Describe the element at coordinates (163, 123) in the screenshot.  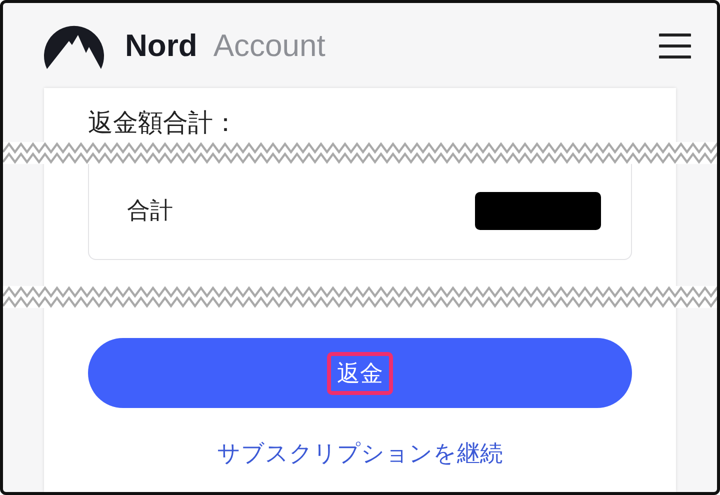
I see `section-heading: 返金額合計：` at that location.